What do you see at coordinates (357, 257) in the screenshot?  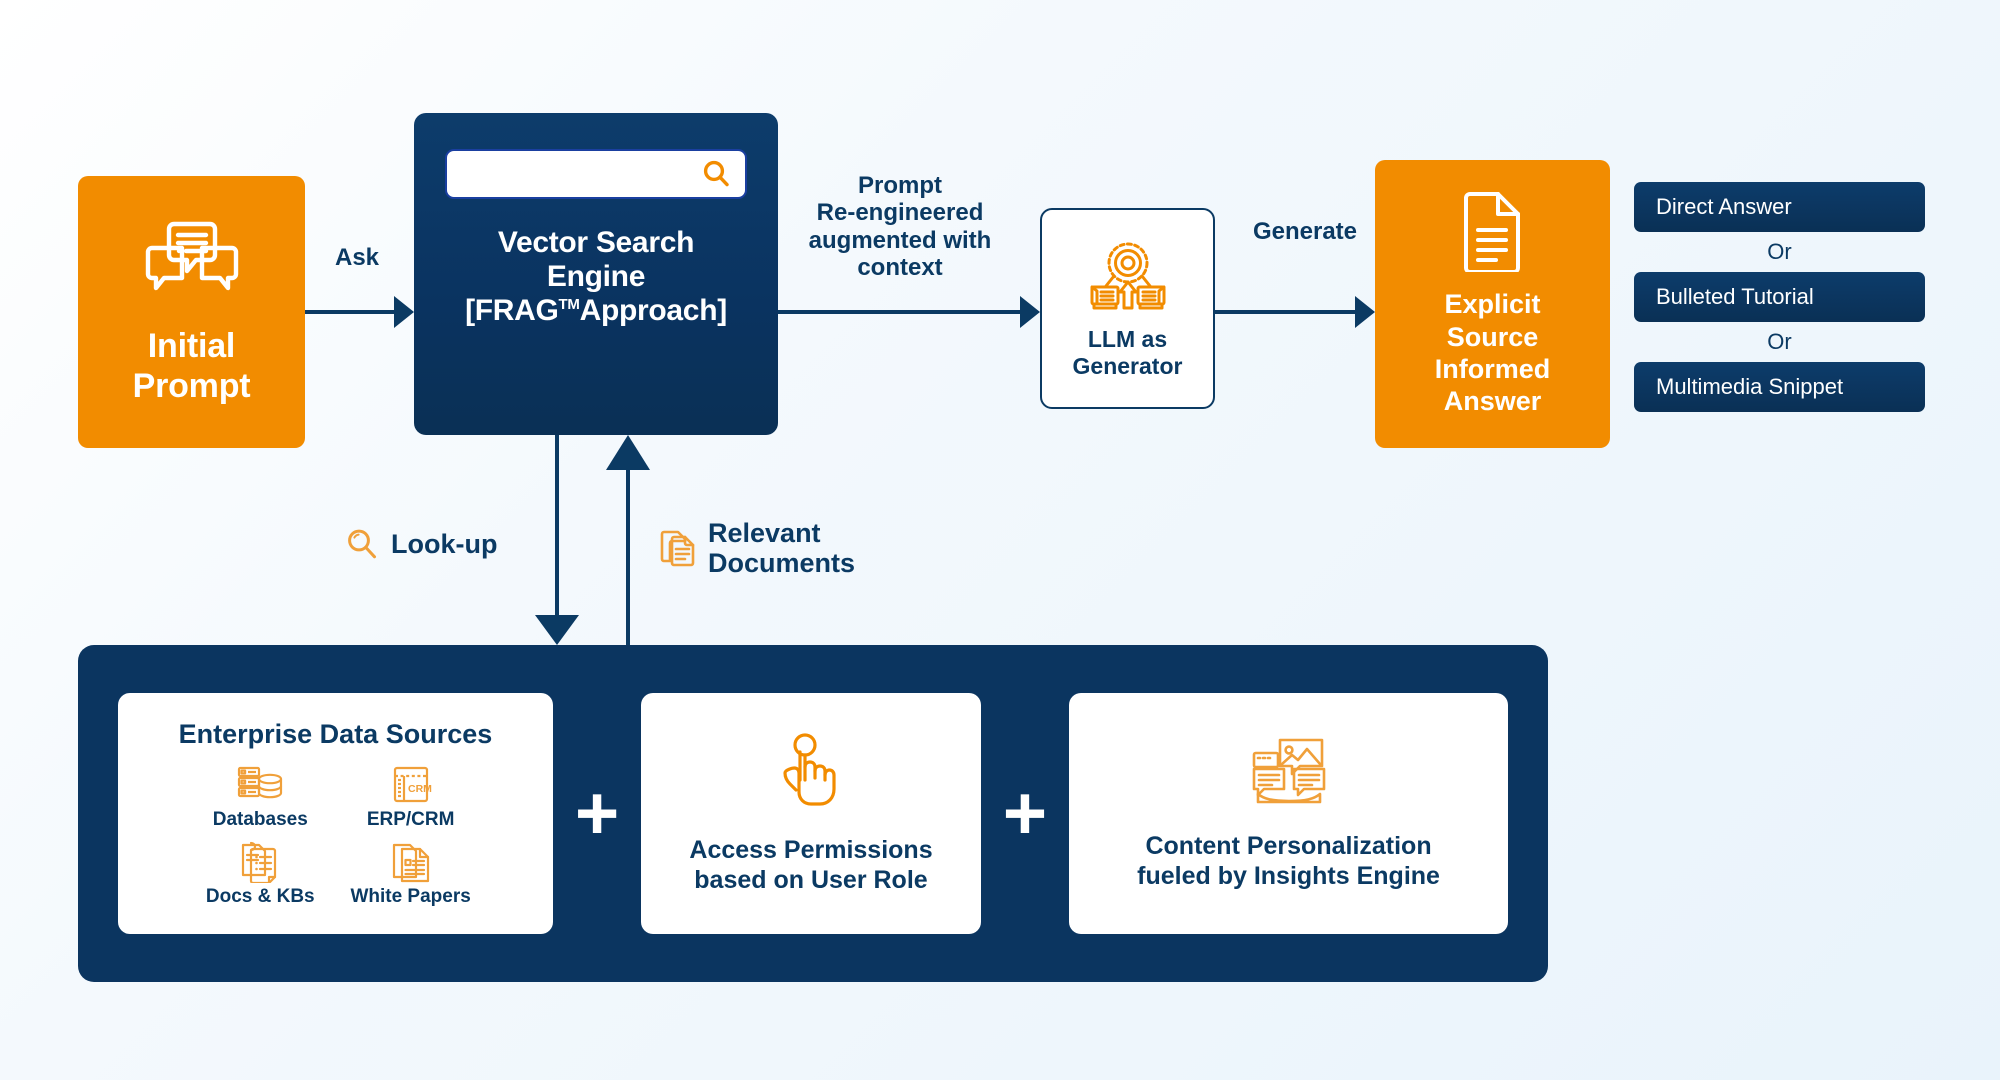 I see `edge-label-ask: Ask` at bounding box center [357, 257].